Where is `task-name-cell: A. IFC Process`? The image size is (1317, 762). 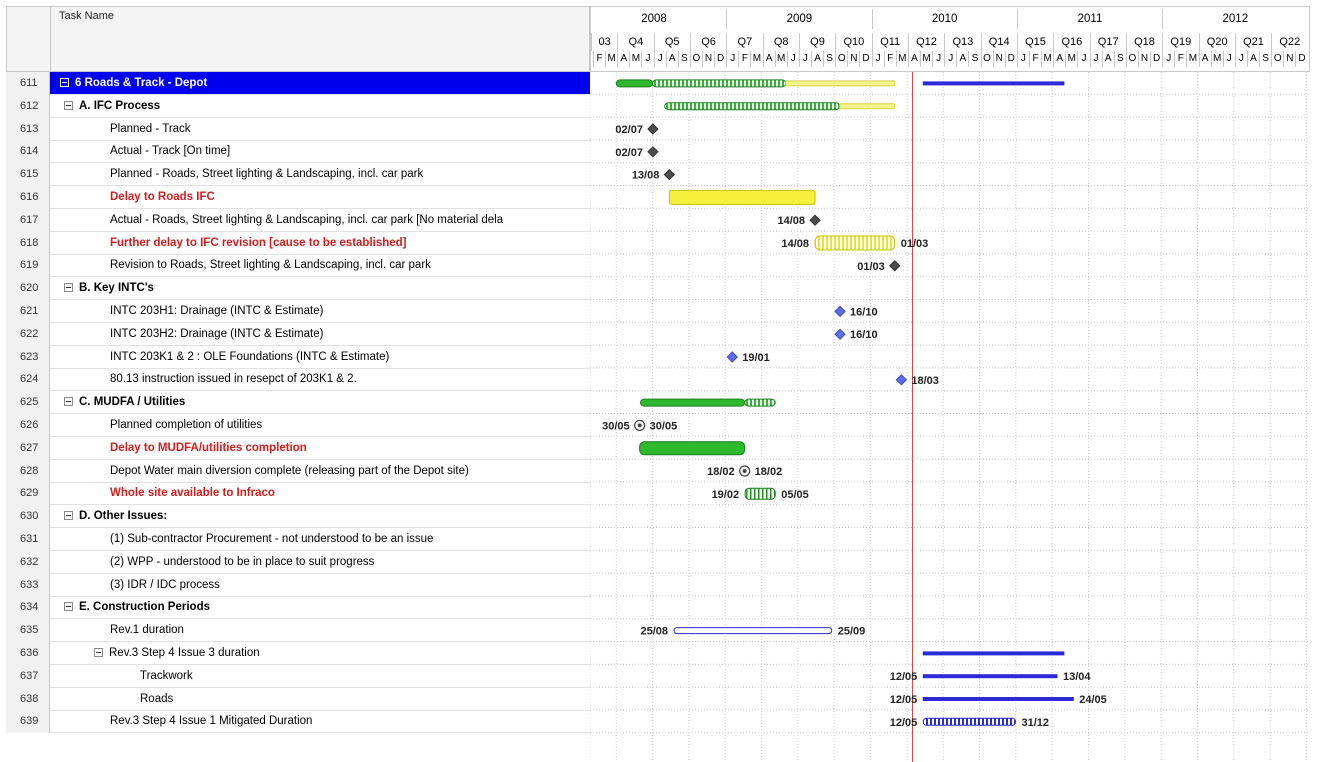 task-name-cell: A. IFC Process is located at coordinates (112, 106).